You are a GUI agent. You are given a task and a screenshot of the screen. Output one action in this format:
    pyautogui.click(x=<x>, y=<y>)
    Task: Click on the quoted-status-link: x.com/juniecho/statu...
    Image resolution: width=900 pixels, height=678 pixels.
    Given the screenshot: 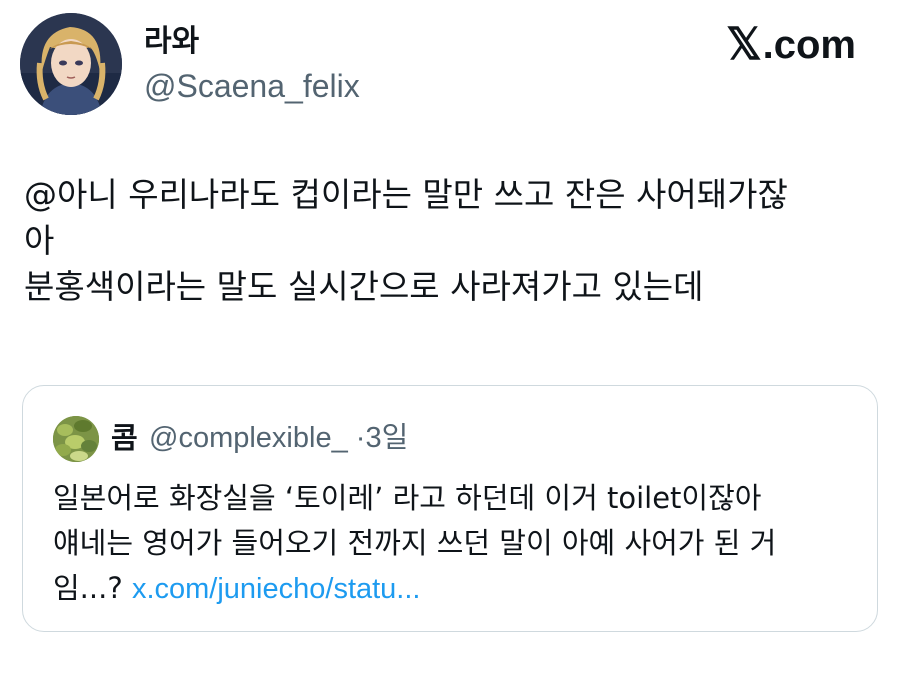 What is the action you would take?
    pyautogui.click(x=276, y=589)
    